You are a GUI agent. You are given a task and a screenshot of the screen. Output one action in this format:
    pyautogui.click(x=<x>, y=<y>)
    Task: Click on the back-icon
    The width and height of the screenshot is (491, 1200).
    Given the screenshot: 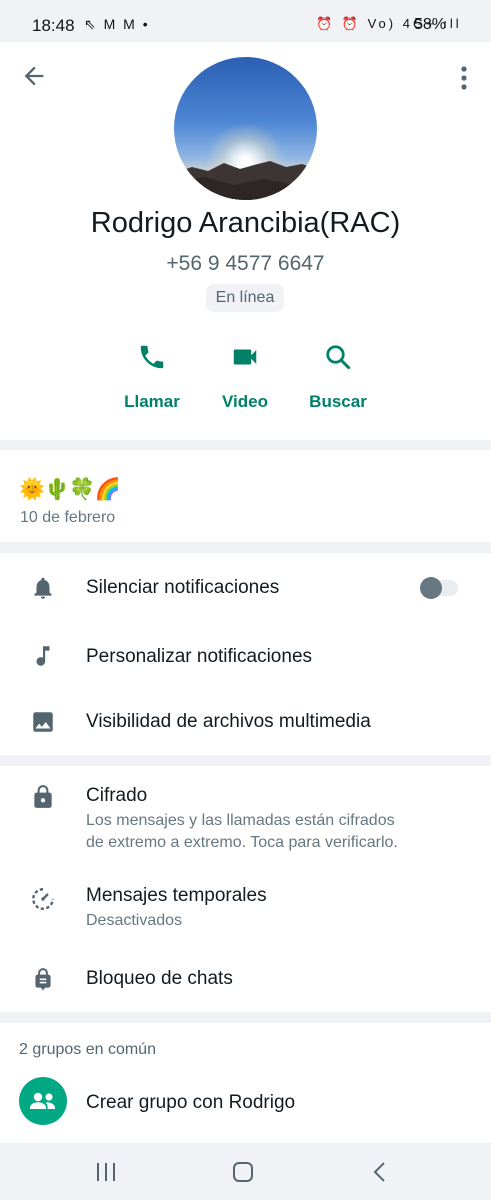 What is the action you would take?
    pyautogui.click(x=381, y=1172)
    